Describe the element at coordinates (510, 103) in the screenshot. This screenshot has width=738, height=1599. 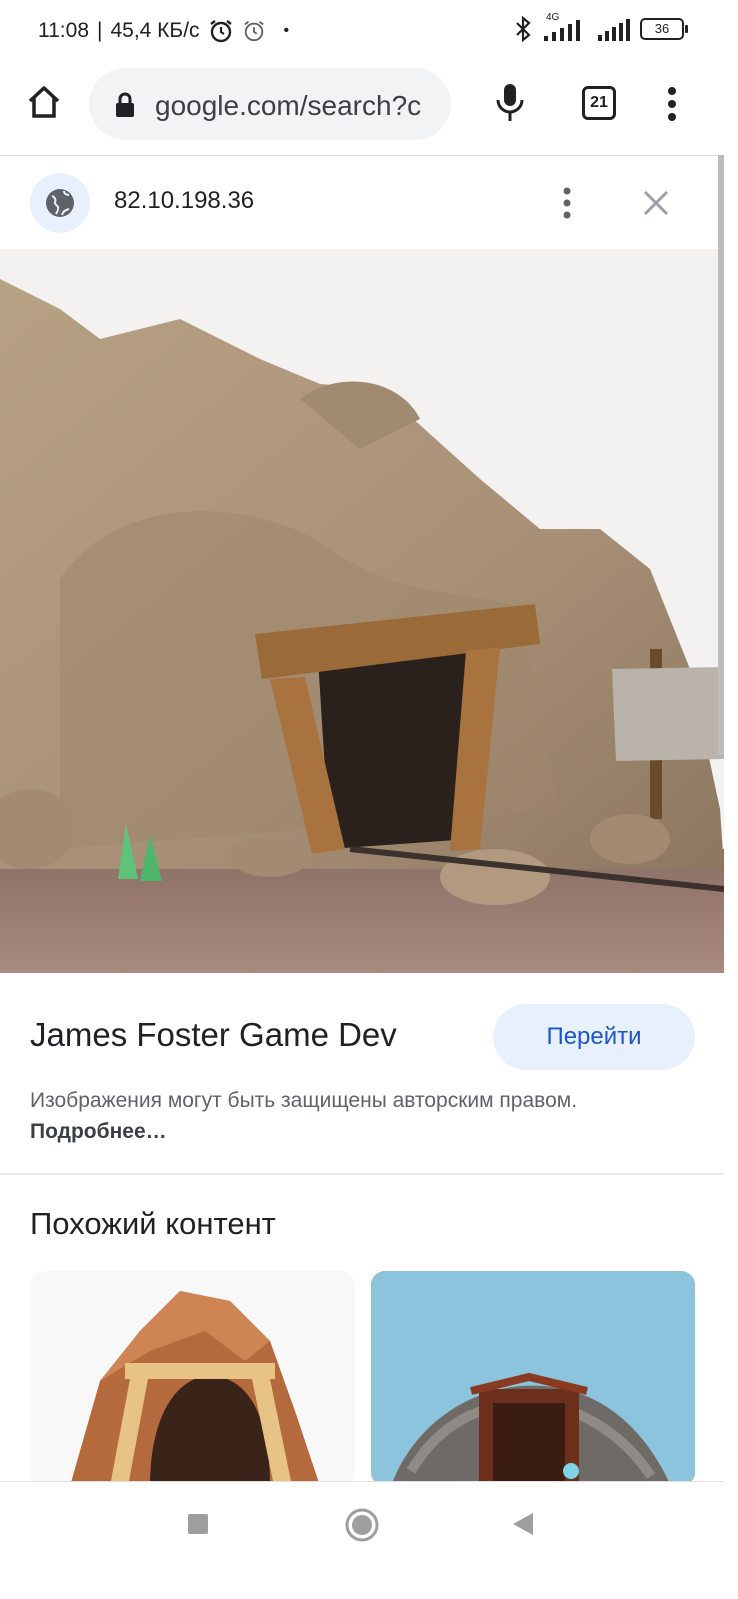
I see `mic-icon` at that location.